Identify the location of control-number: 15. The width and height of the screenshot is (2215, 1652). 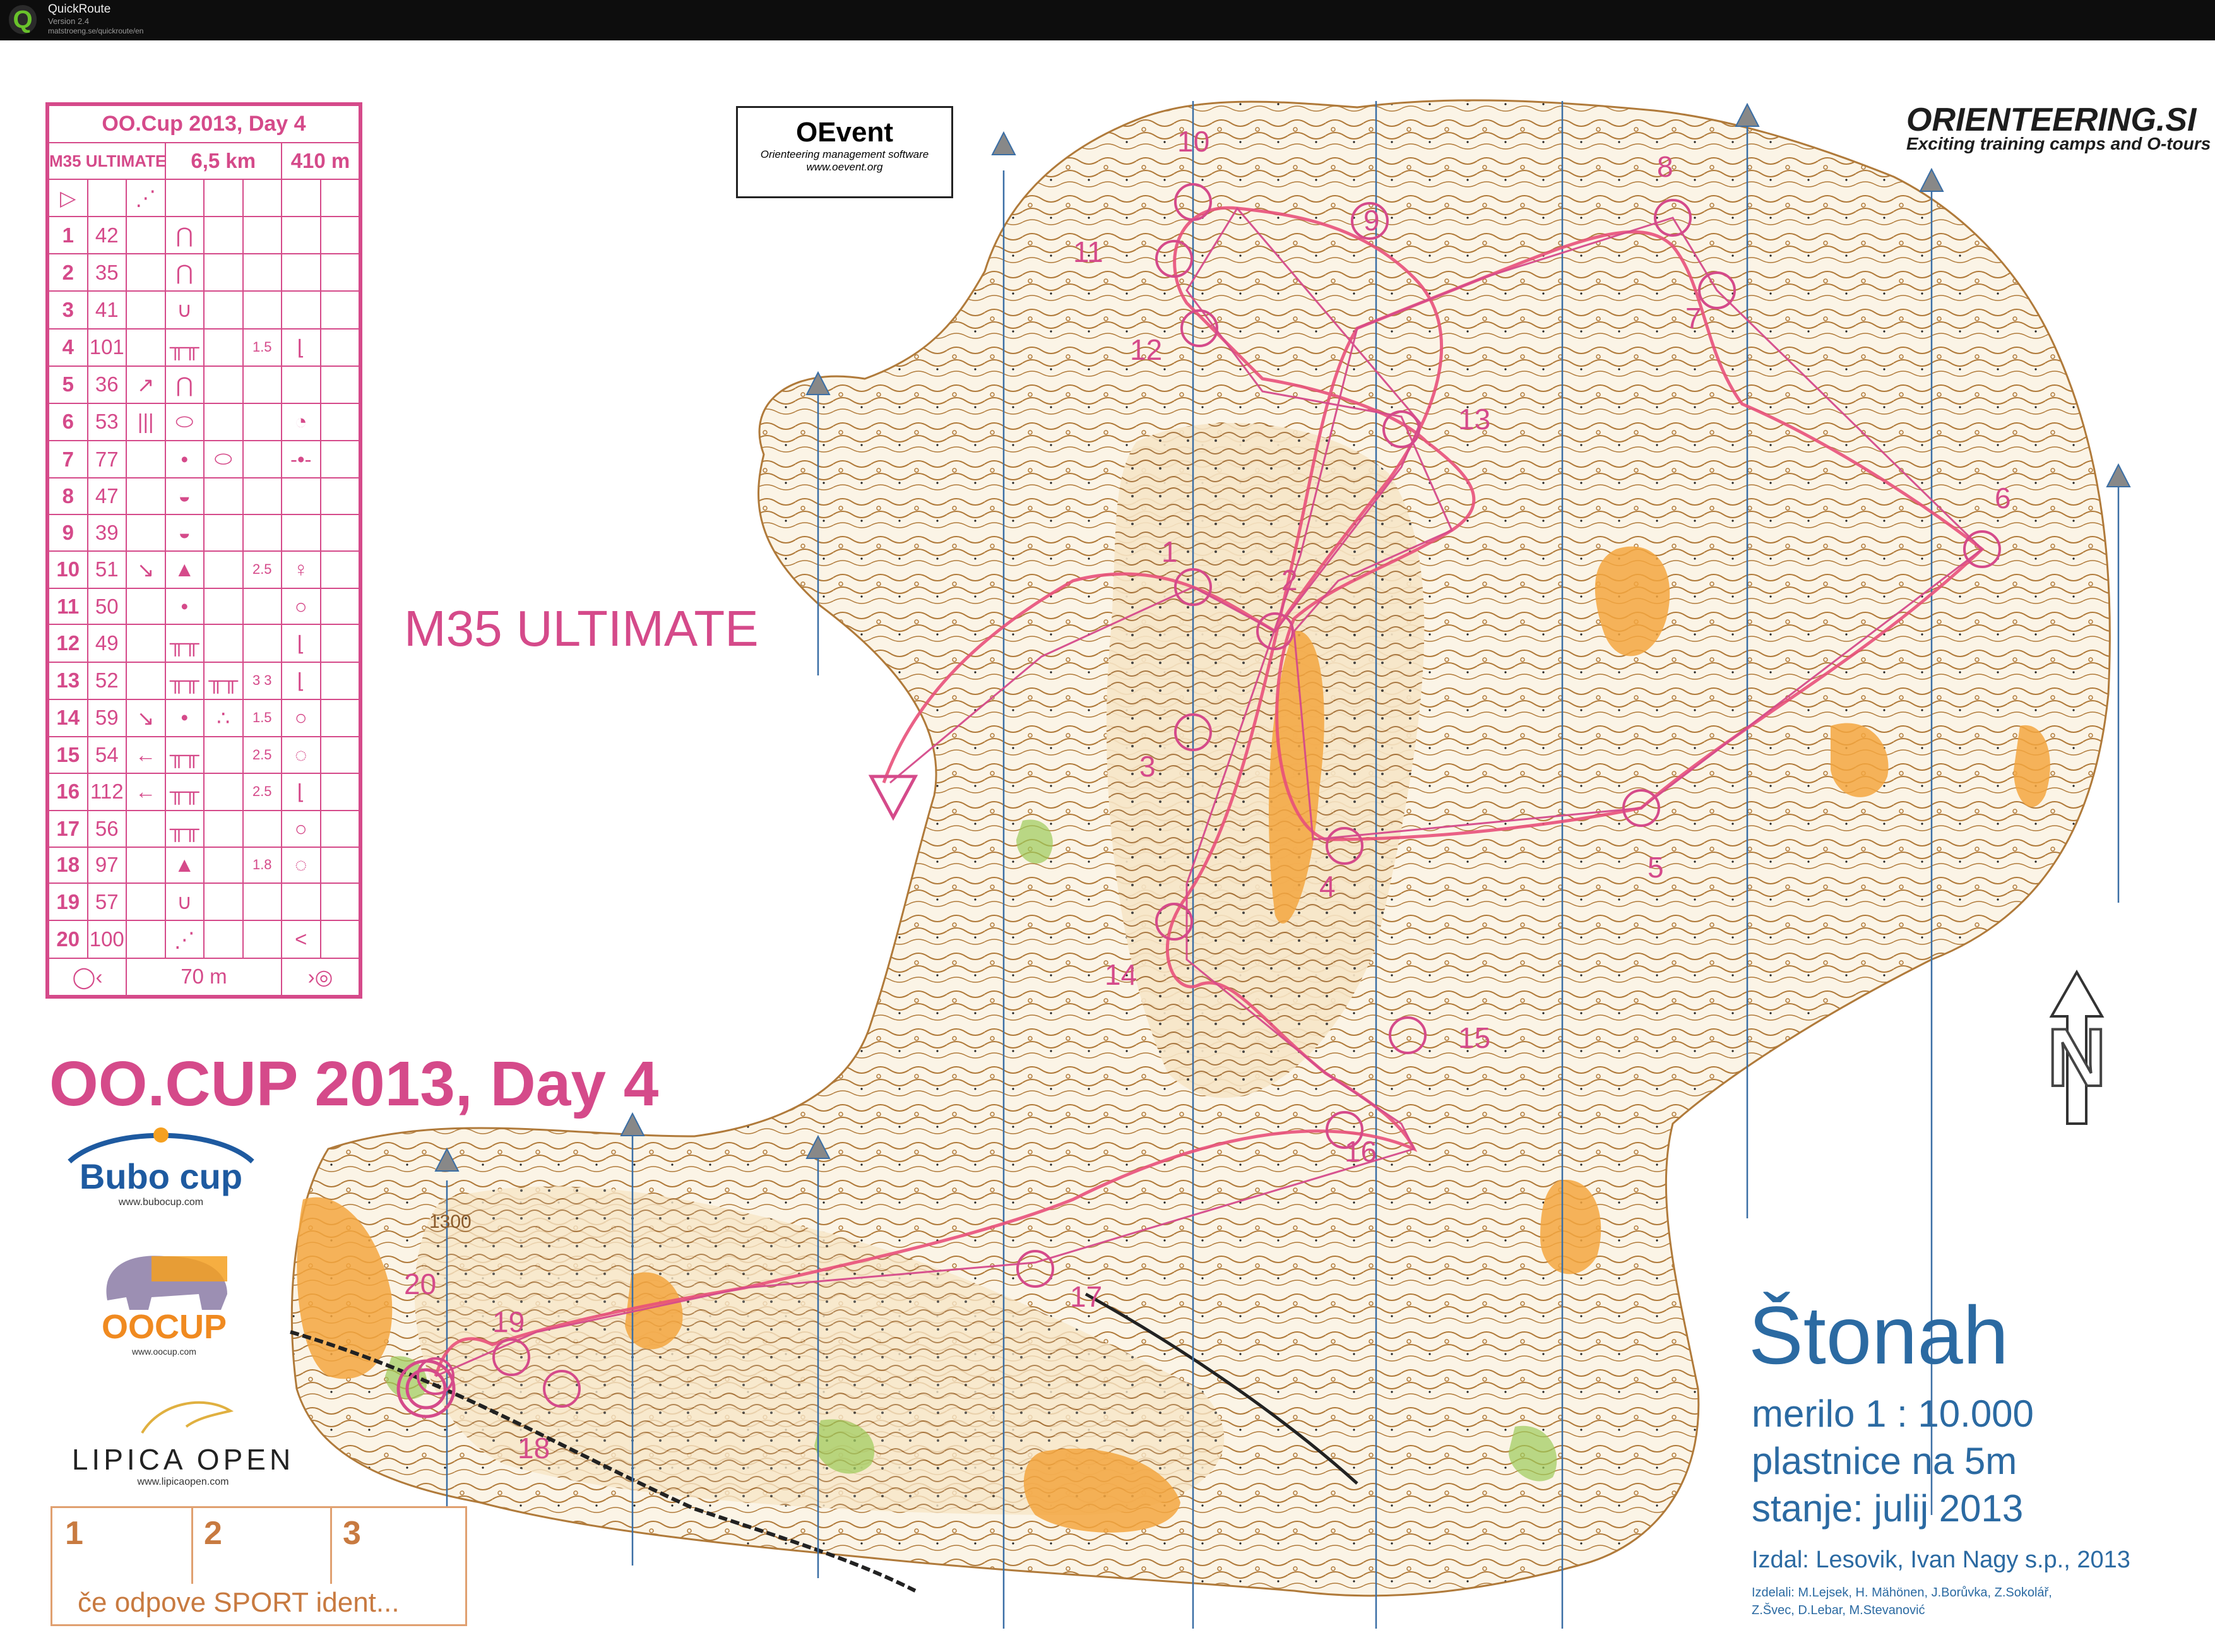
(68, 754).